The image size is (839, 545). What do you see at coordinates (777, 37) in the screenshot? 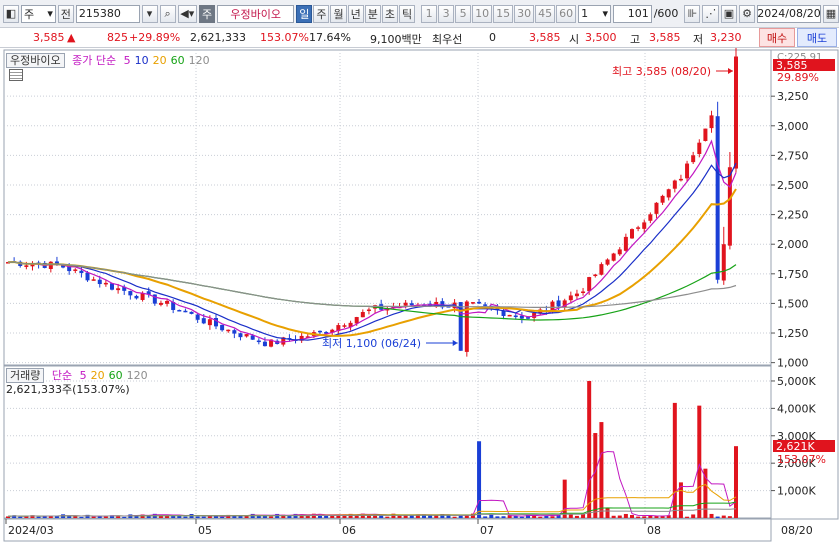
I see `buy-button: 매수` at bounding box center [777, 37].